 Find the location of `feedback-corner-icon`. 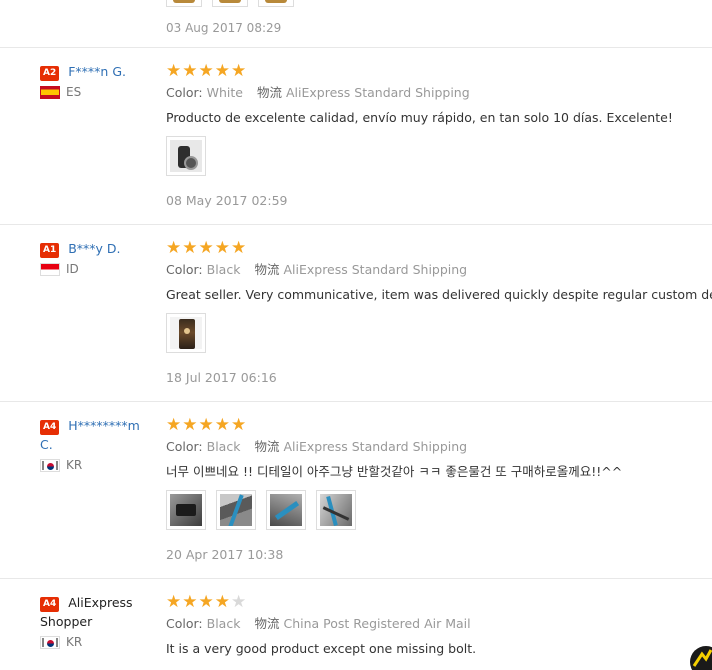

feedback-corner-icon is located at coordinates (697, 653).